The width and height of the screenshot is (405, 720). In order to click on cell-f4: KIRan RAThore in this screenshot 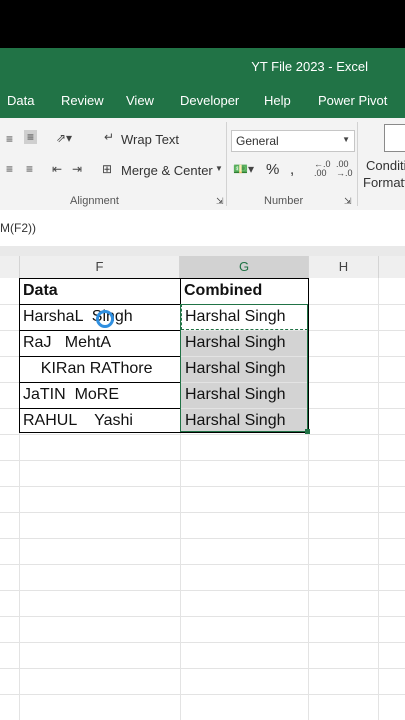, I will do `click(100, 369)`.